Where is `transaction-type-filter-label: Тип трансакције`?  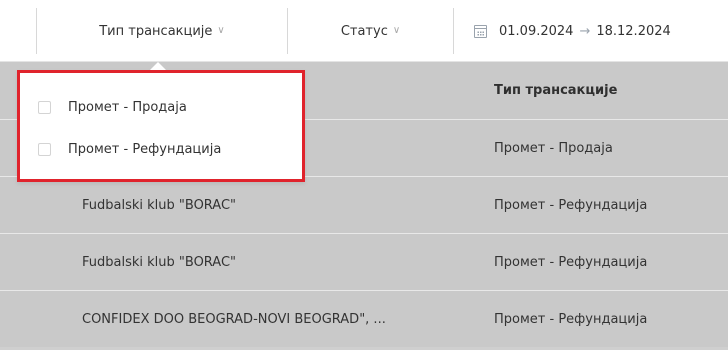
transaction-type-filter-label: Тип трансакције is located at coordinates (156, 31).